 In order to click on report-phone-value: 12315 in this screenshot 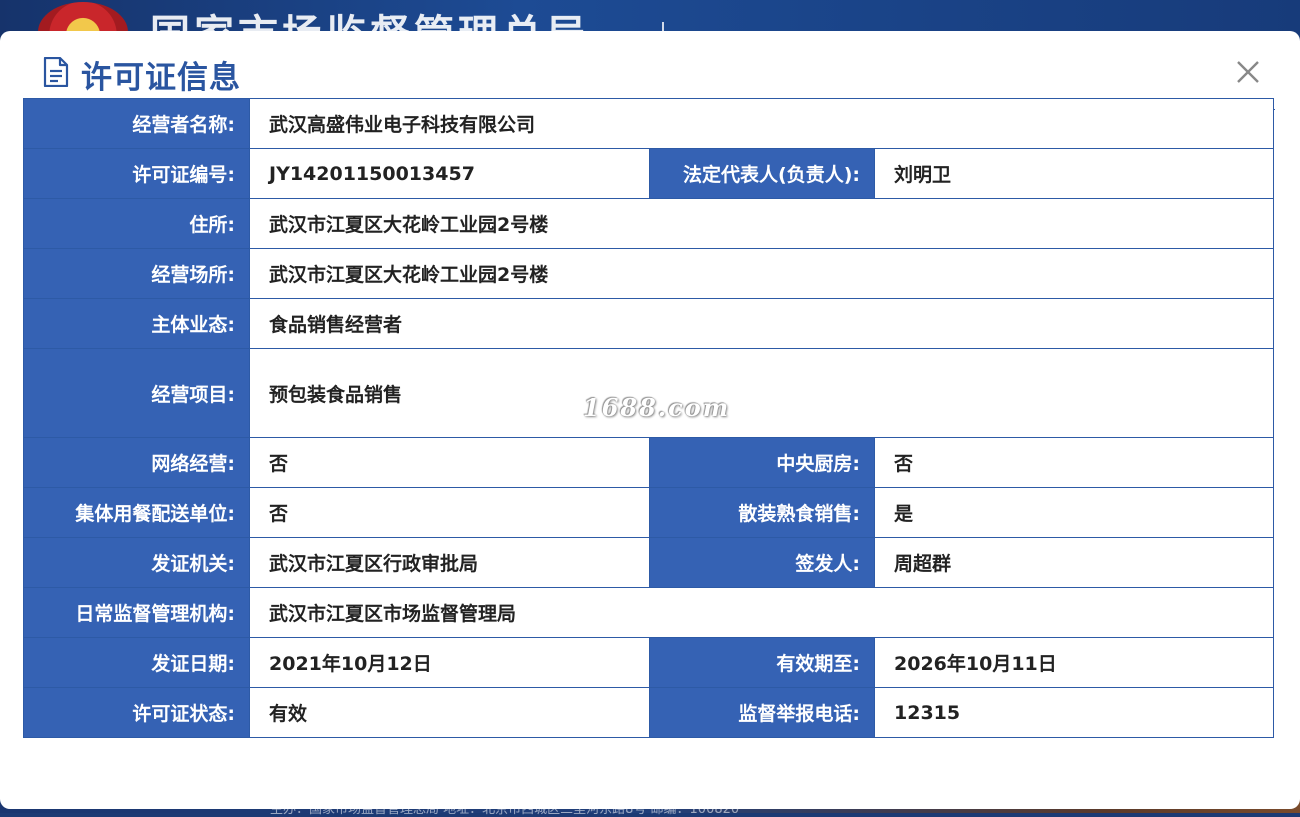, I will do `click(1074, 712)`.